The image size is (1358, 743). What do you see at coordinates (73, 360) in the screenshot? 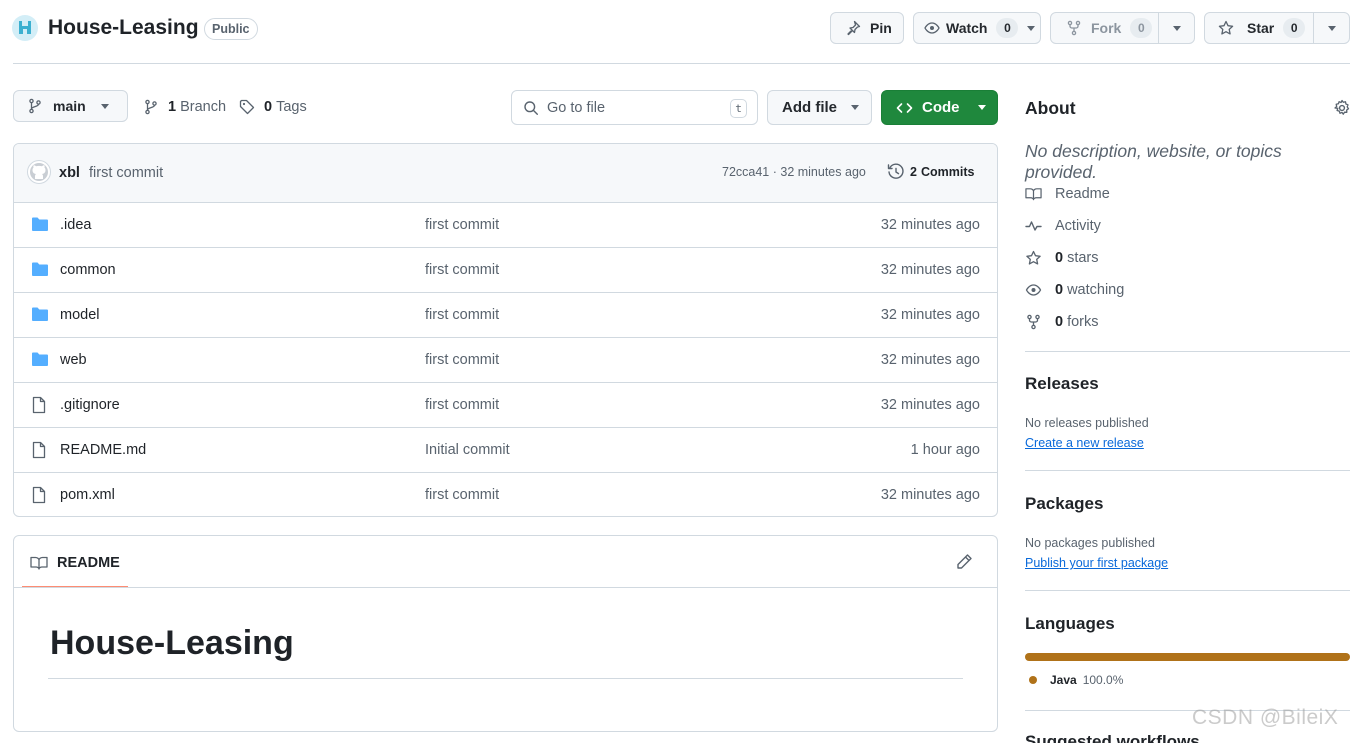
I see `file-name: web` at bounding box center [73, 360].